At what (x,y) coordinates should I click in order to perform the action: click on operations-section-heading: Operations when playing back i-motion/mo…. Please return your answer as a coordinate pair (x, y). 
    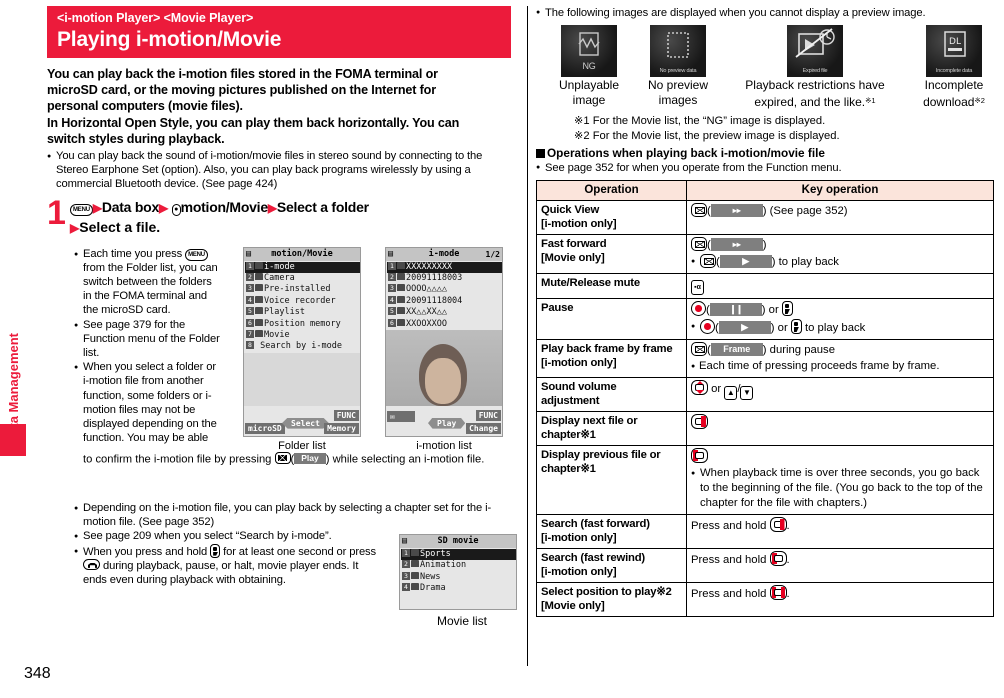
    Looking at the image, I should click on (769, 153).